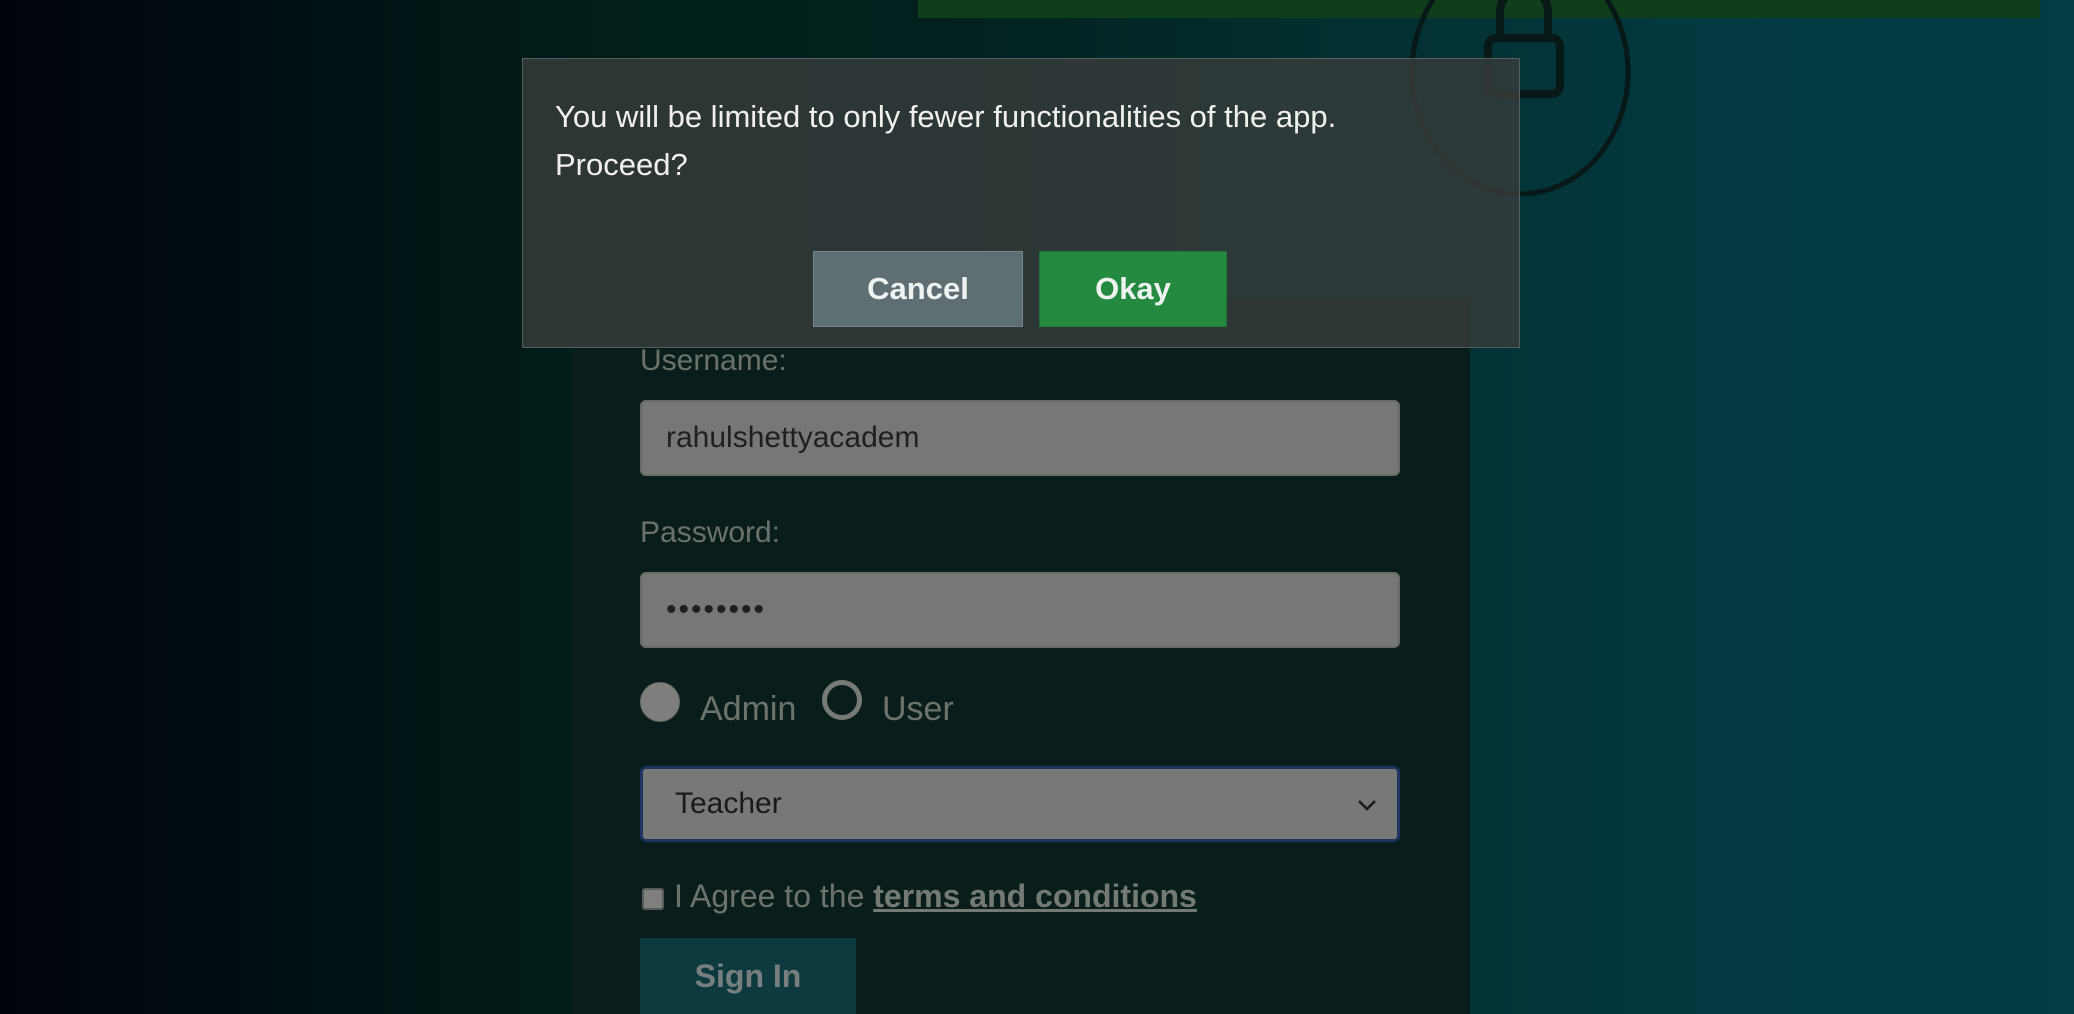  I want to click on cancel-button: Cancel, so click(918, 289).